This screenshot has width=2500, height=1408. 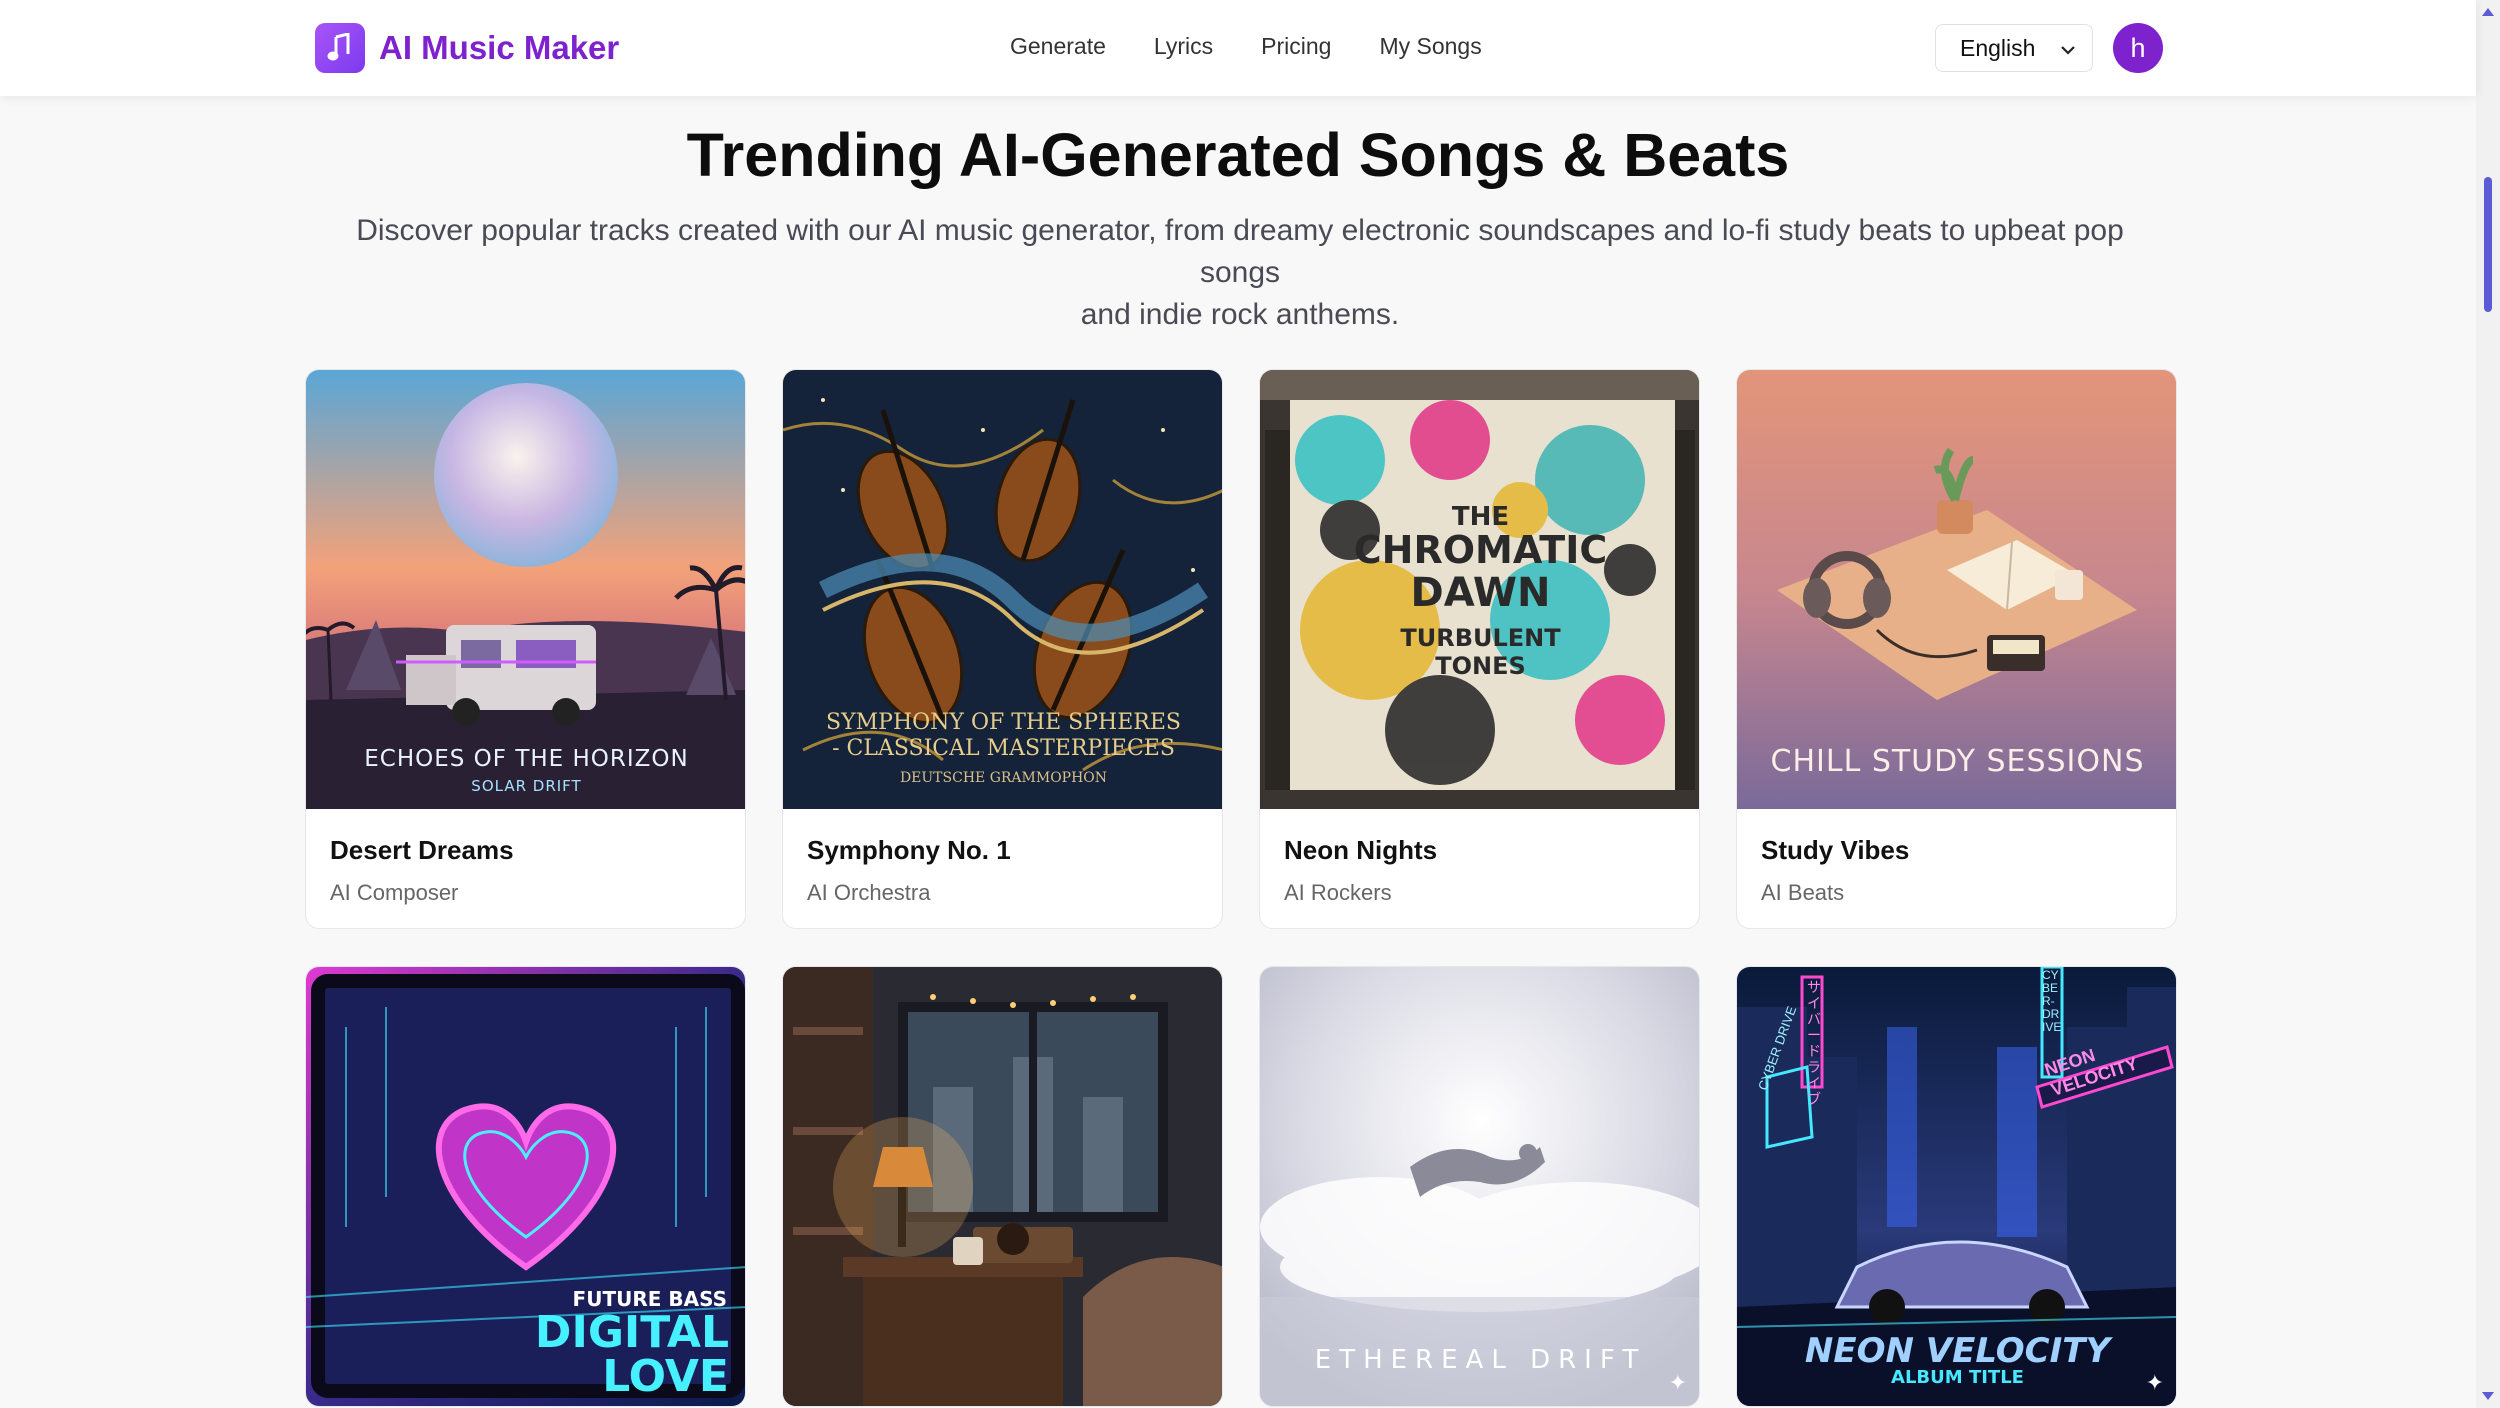 I want to click on cover-art-neon-nights: THE CHROMATIC DAWN TURBULENT TONES, so click(x=1479, y=589).